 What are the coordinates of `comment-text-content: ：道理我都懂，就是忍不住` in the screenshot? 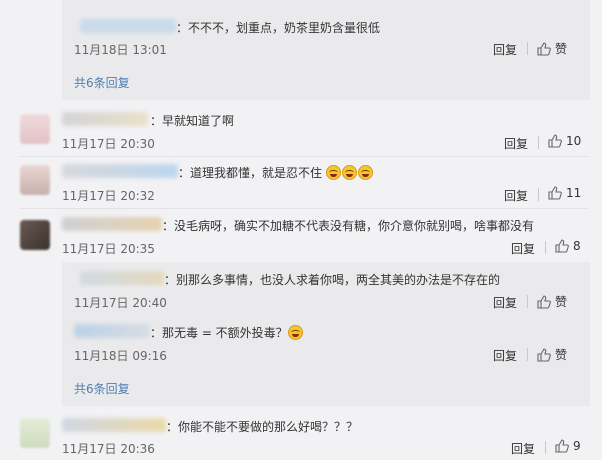 It's located at (250, 173).